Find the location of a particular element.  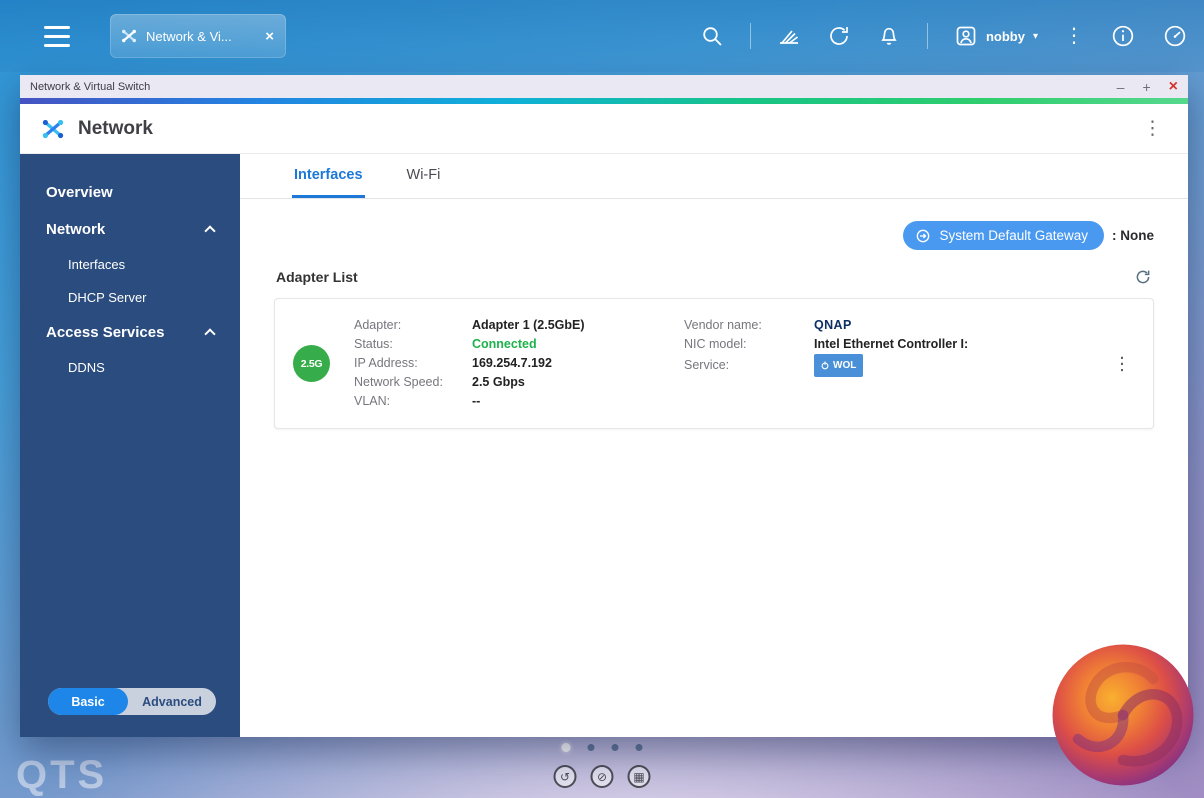

close-button: × is located at coordinates (1173, 86).